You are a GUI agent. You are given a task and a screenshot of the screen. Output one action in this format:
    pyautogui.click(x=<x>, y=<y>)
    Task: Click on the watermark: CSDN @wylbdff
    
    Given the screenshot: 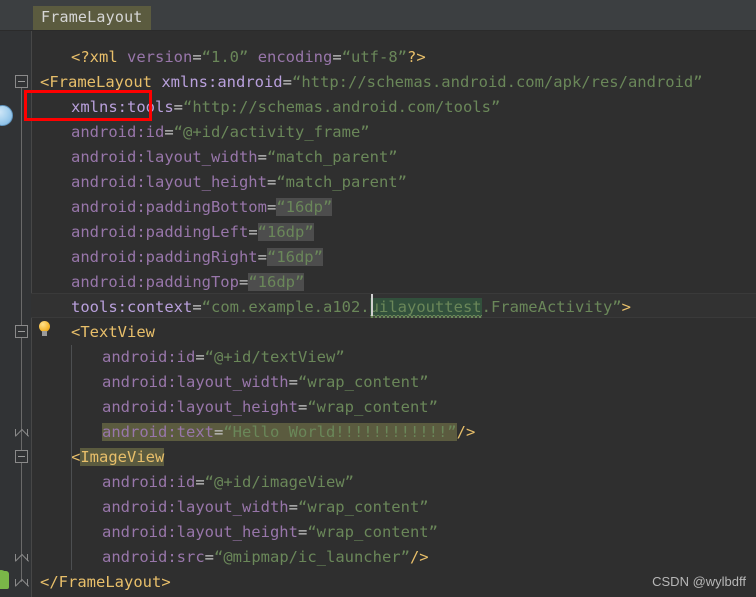 What is the action you would take?
    pyautogui.click(x=699, y=581)
    